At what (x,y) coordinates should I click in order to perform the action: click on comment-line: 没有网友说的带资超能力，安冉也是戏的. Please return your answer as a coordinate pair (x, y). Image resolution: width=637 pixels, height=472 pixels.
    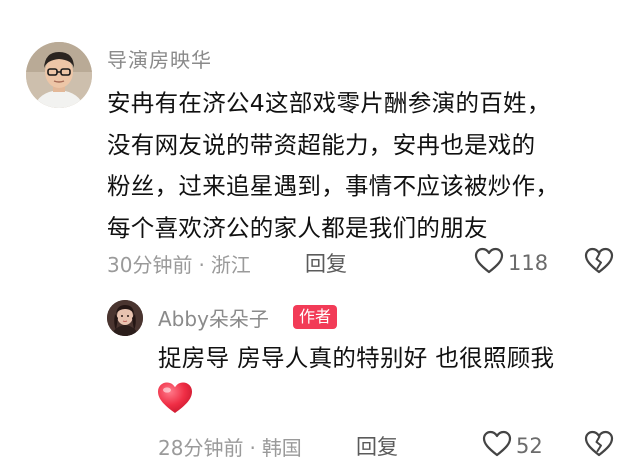
    Looking at the image, I should click on (321, 144).